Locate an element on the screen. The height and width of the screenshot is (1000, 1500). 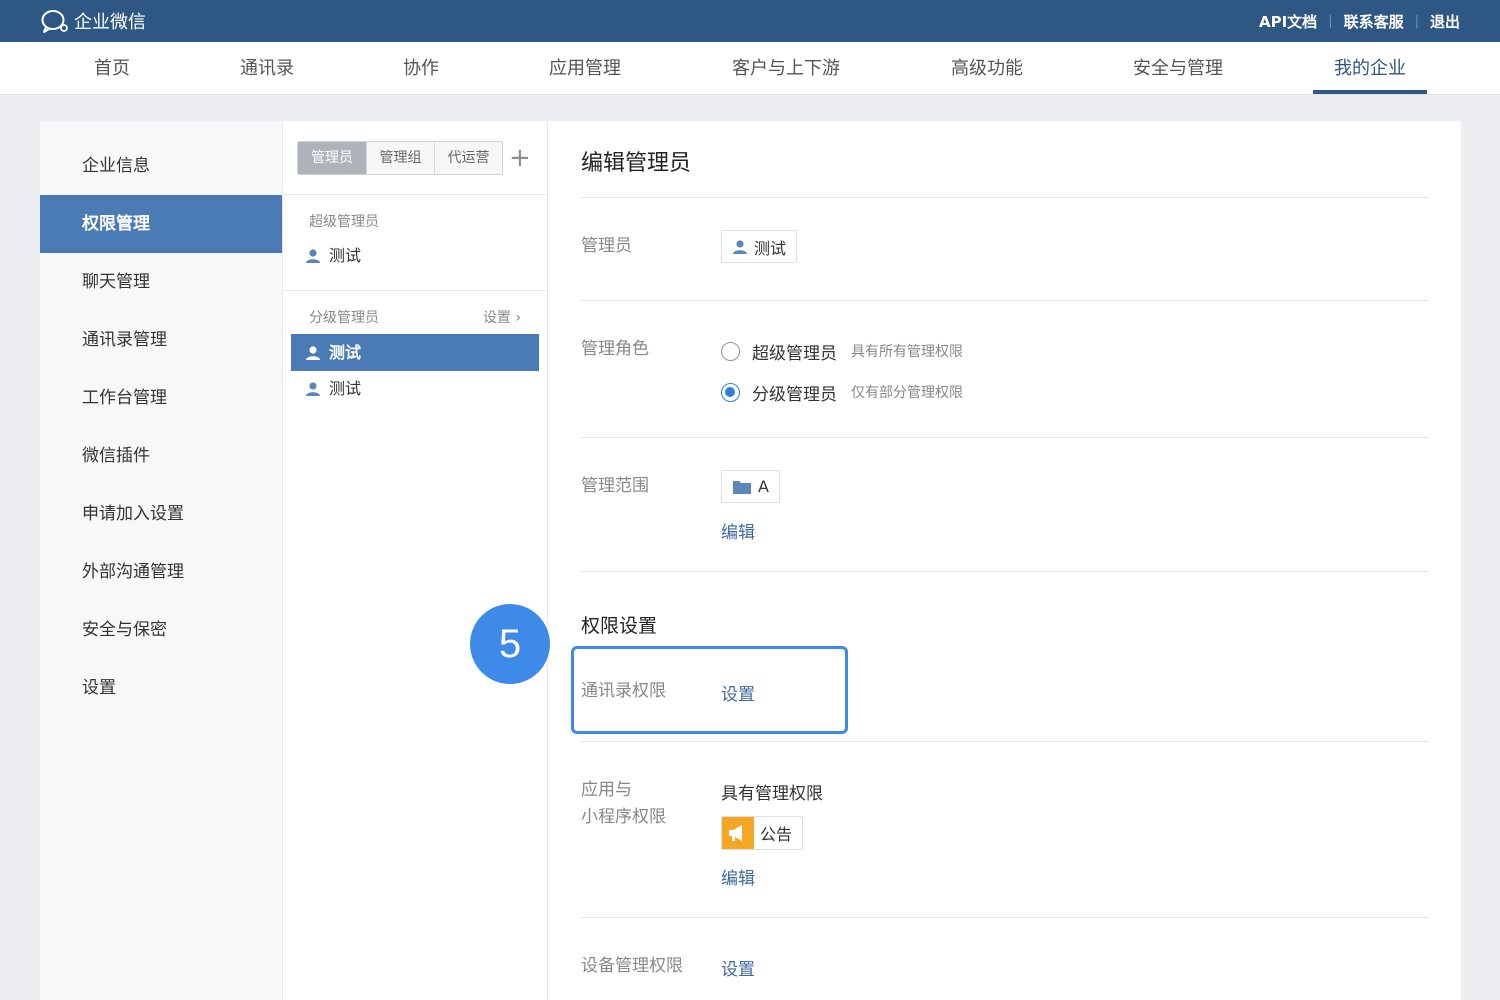
radio-sub-admin is located at coordinates (730, 392).